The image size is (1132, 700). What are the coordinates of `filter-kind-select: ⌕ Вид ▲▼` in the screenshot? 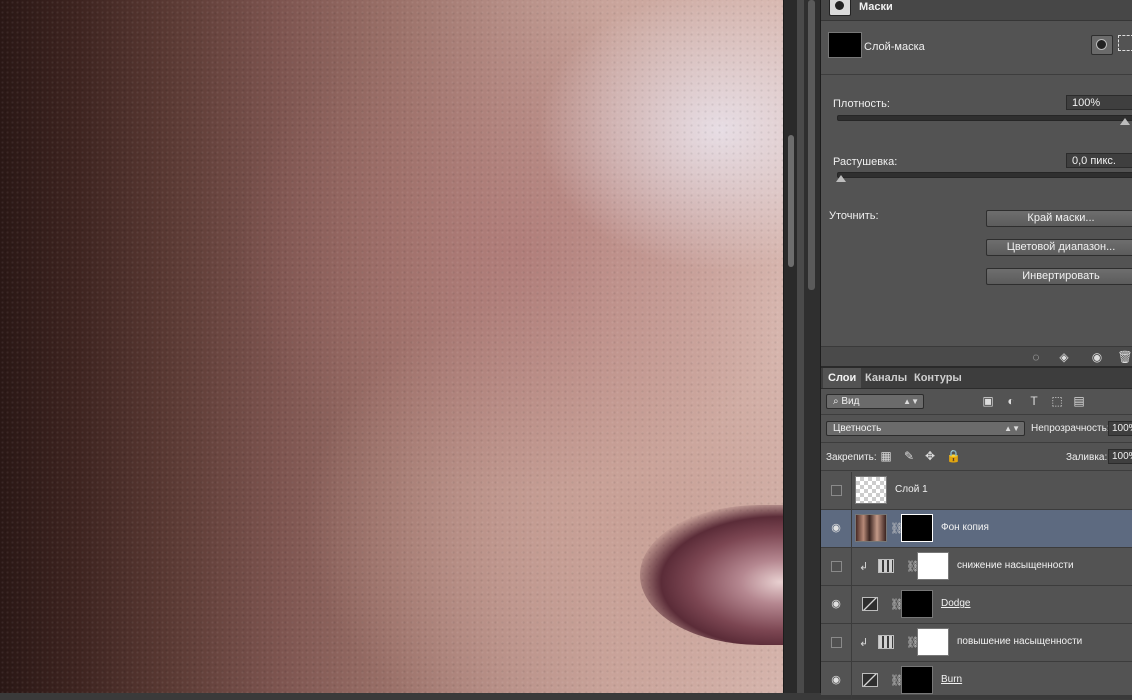 It's located at (875, 401).